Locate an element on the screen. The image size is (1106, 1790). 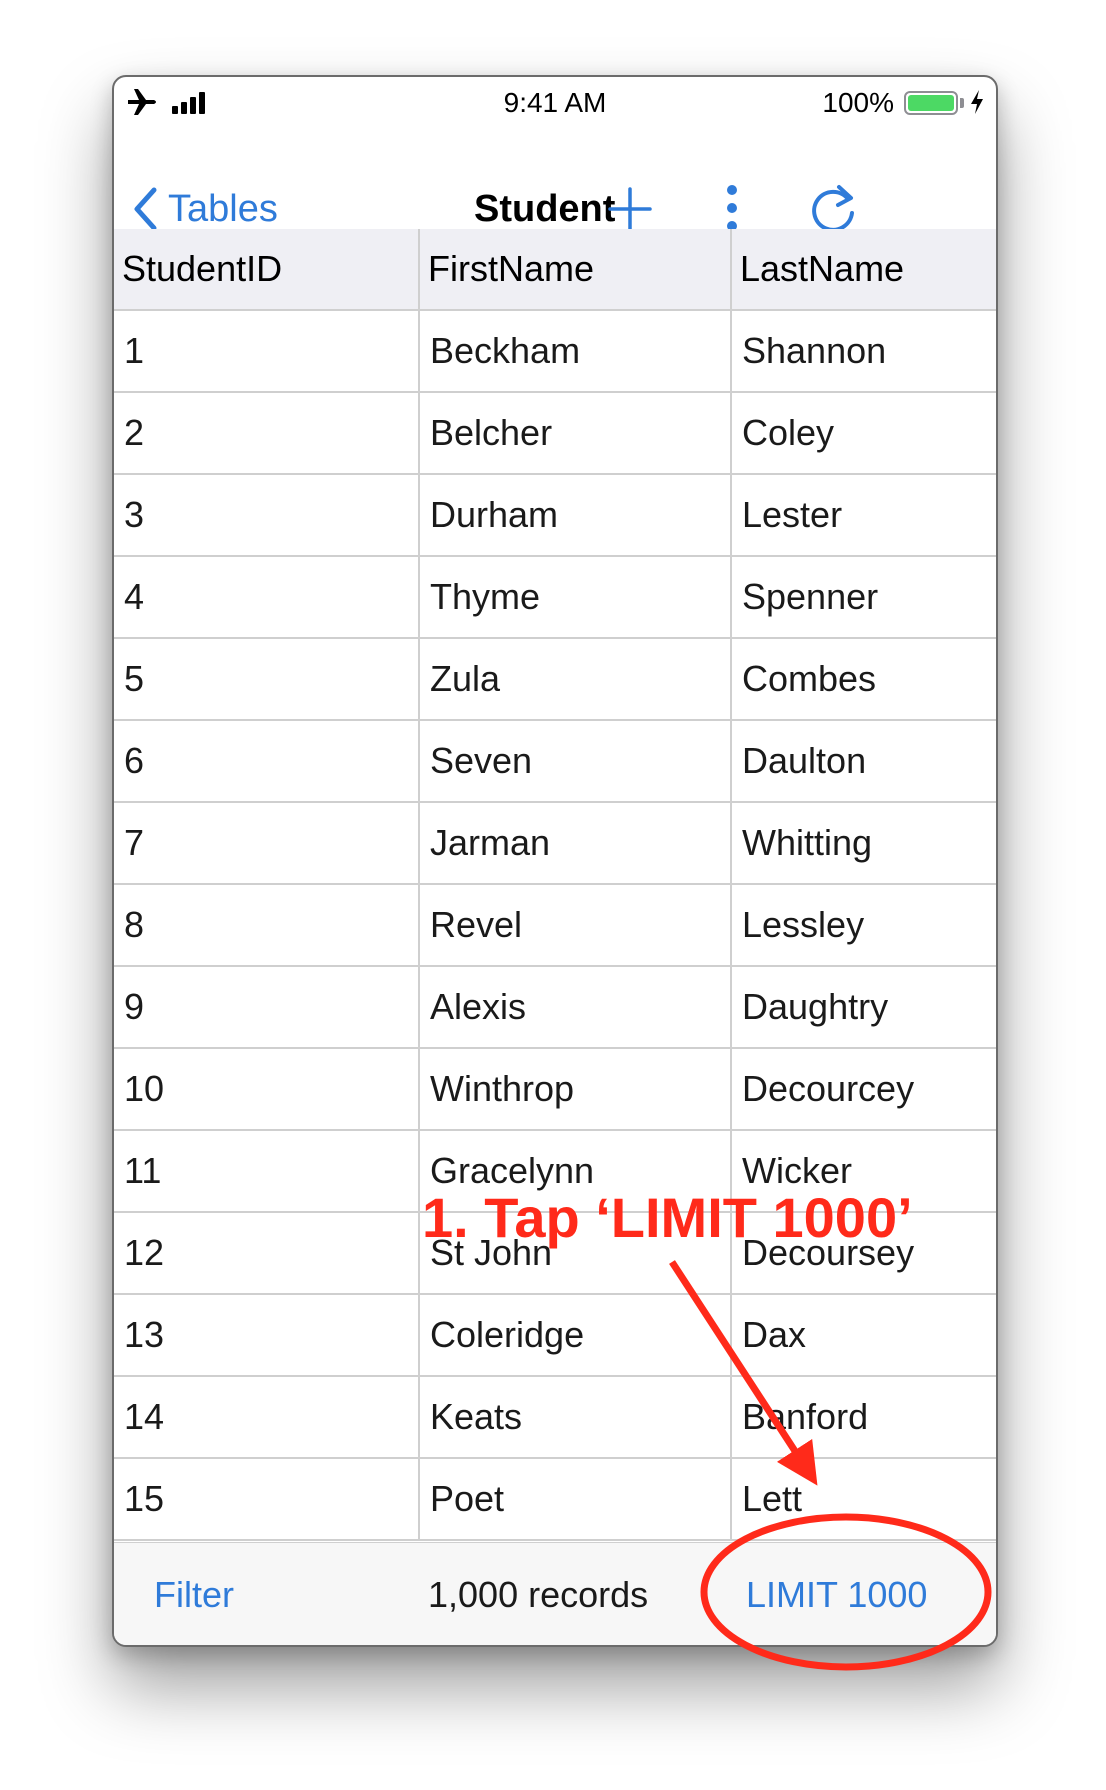
table-header-row: StudentID FirstName LastName is located at coordinates (555, 270).